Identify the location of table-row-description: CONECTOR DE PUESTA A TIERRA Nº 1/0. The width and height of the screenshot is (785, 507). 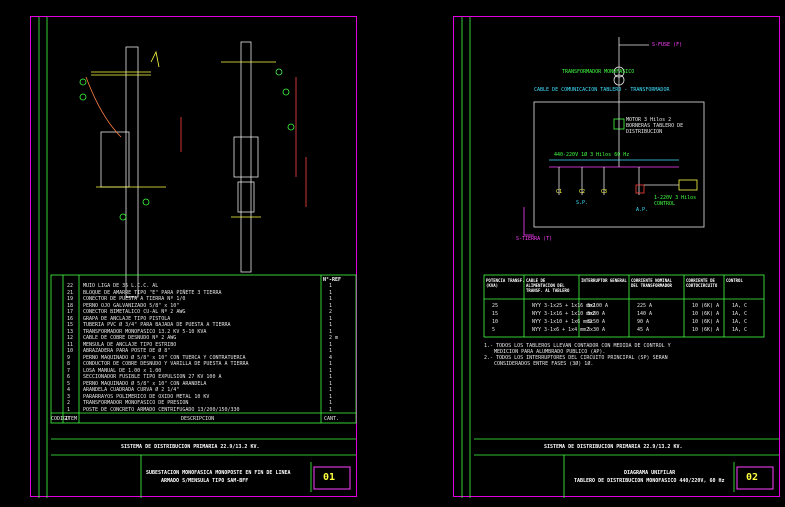
(134, 299).